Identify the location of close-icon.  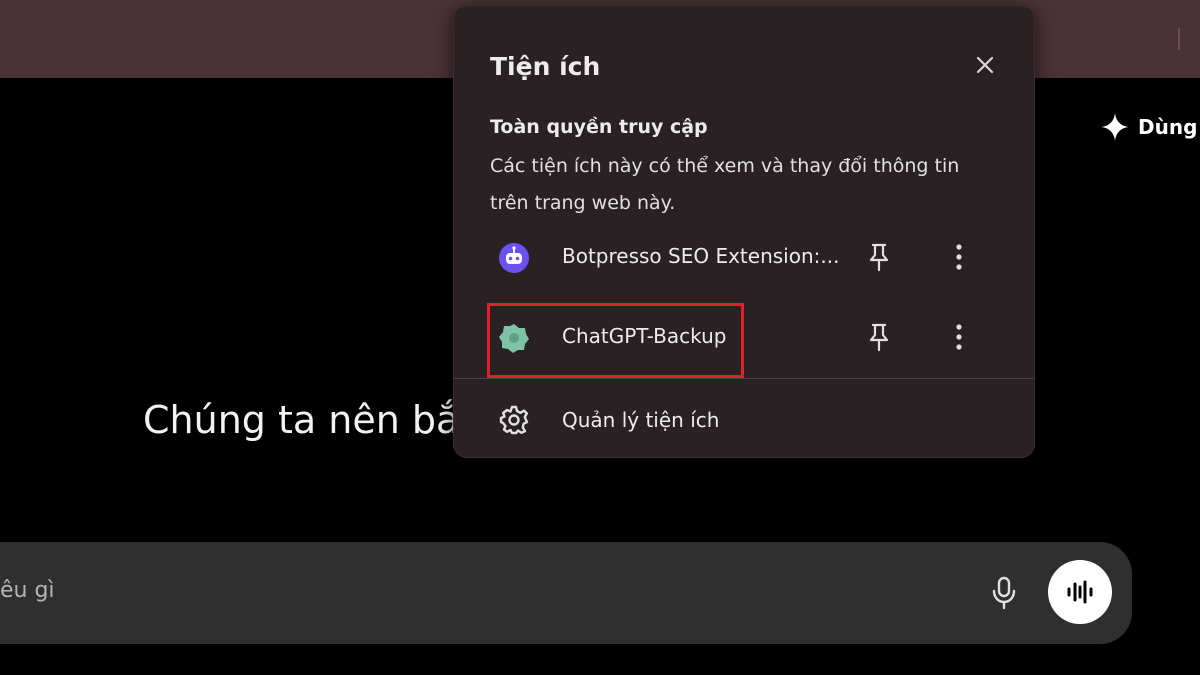
(985, 65).